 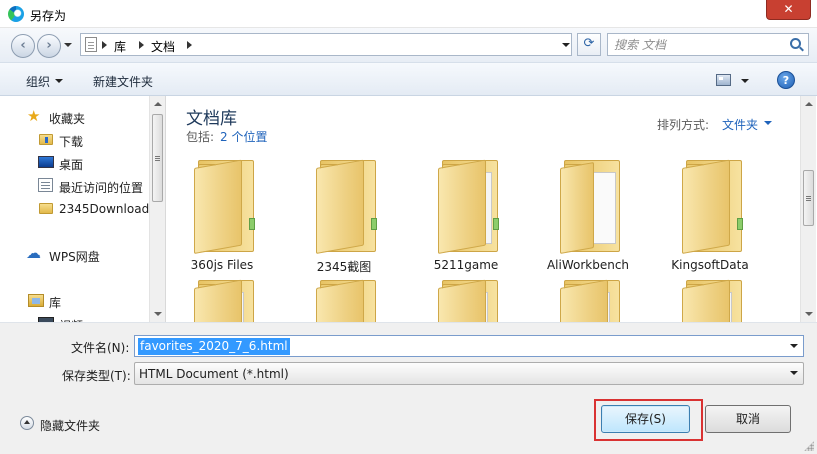 What do you see at coordinates (740, 124) in the screenshot?
I see `arrange-by-dropdown: 文件夹` at bounding box center [740, 124].